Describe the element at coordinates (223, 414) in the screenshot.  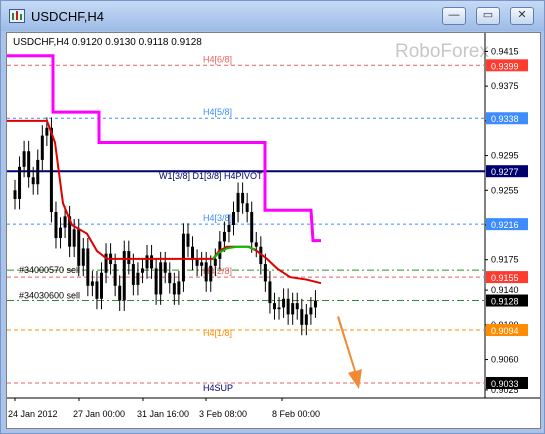
I see `time-tick-label: 3 Feb 08:00` at that location.